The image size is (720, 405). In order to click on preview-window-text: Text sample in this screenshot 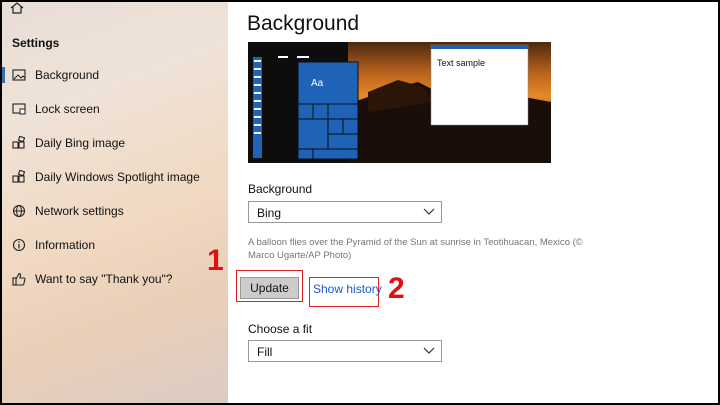, I will do `click(461, 63)`.